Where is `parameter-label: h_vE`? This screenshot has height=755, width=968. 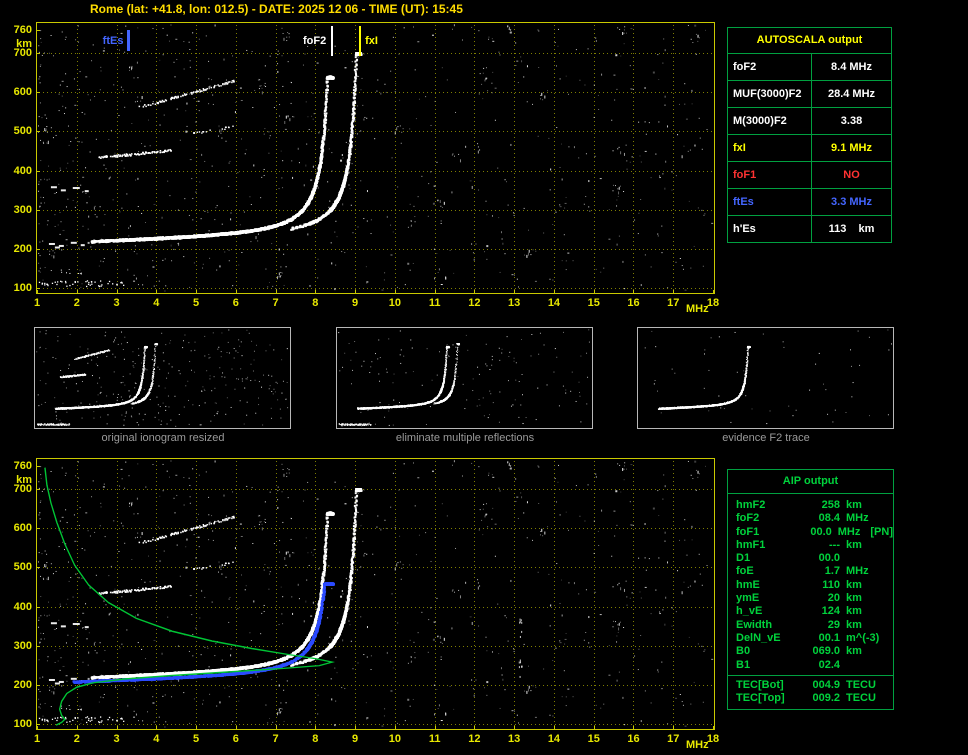
parameter-label: h_vE is located at coordinates (749, 611).